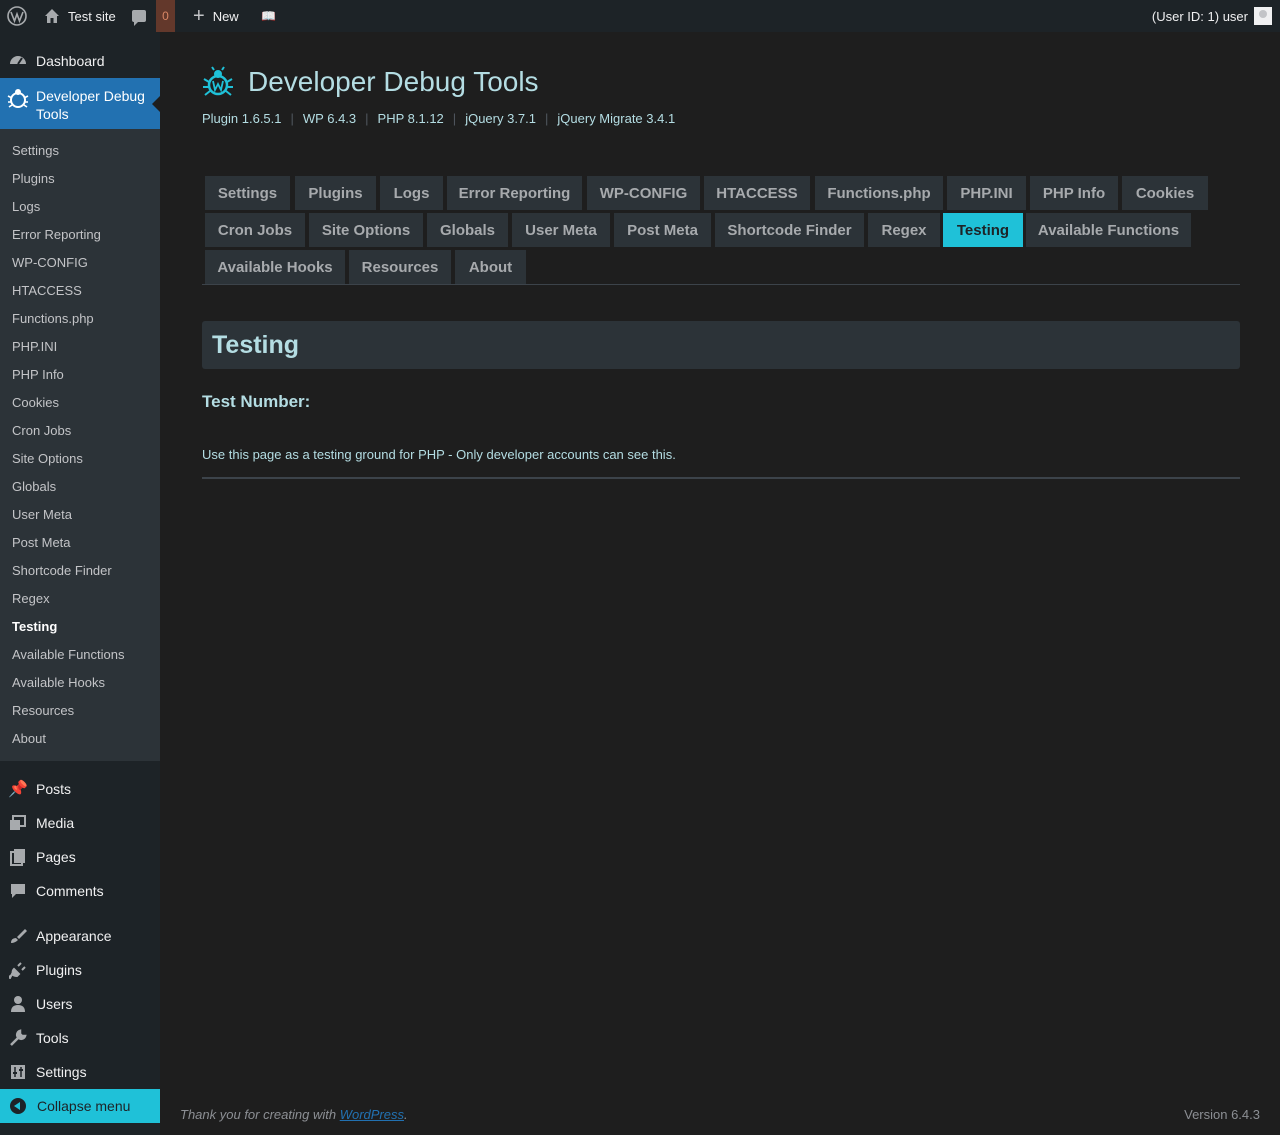 This screenshot has height=1135, width=1280. Describe the element at coordinates (662, 230) in the screenshot. I see `tab-post-meta: Post Meta` at that location.